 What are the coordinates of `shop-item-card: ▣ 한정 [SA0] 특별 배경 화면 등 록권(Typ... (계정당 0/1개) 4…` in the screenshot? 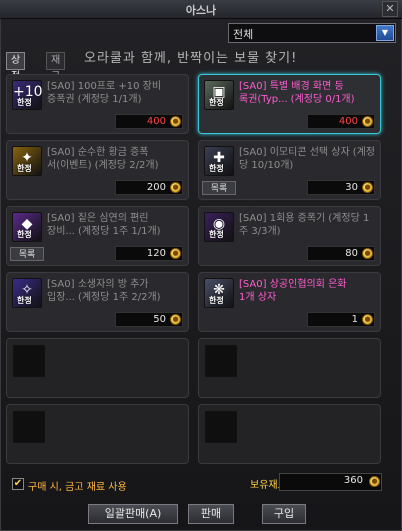 It's located at (289, 104).